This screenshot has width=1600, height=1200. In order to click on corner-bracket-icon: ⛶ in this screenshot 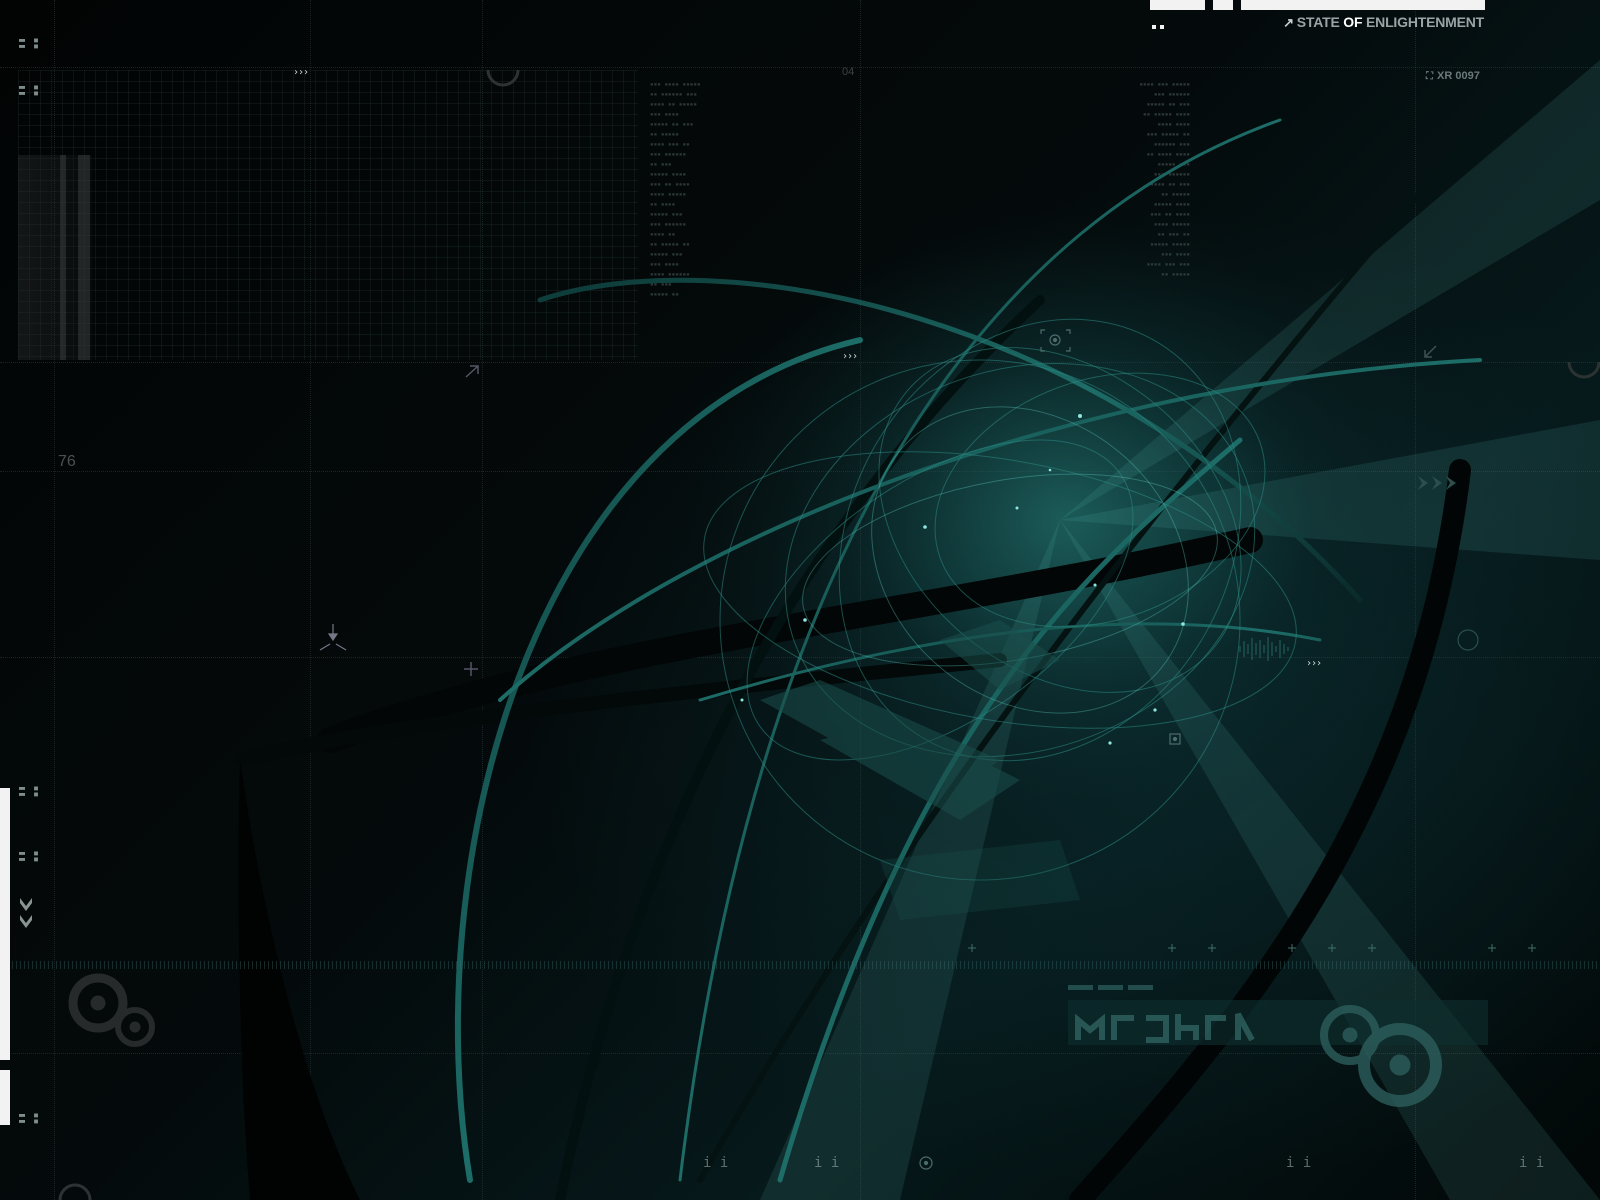, I will do `click(1429, 76)`.